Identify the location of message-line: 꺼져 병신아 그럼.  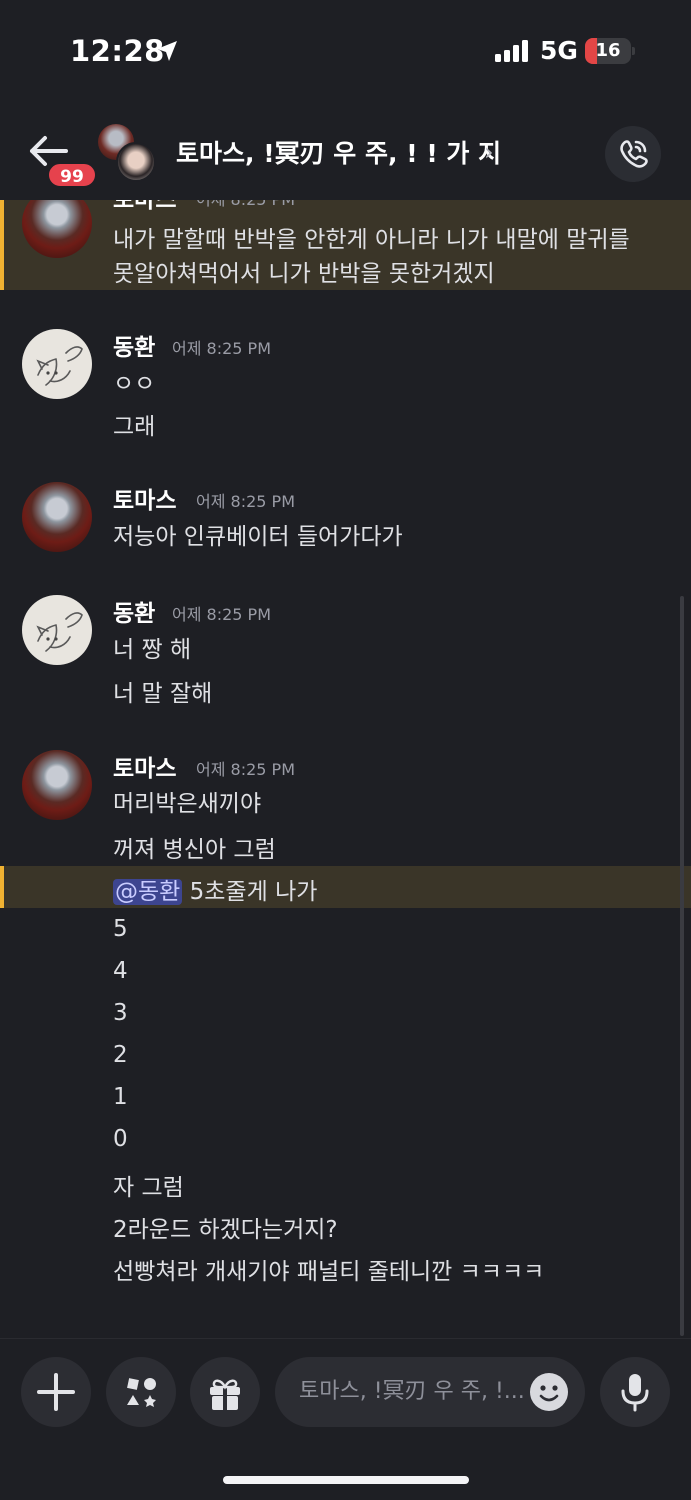
(194, 850).